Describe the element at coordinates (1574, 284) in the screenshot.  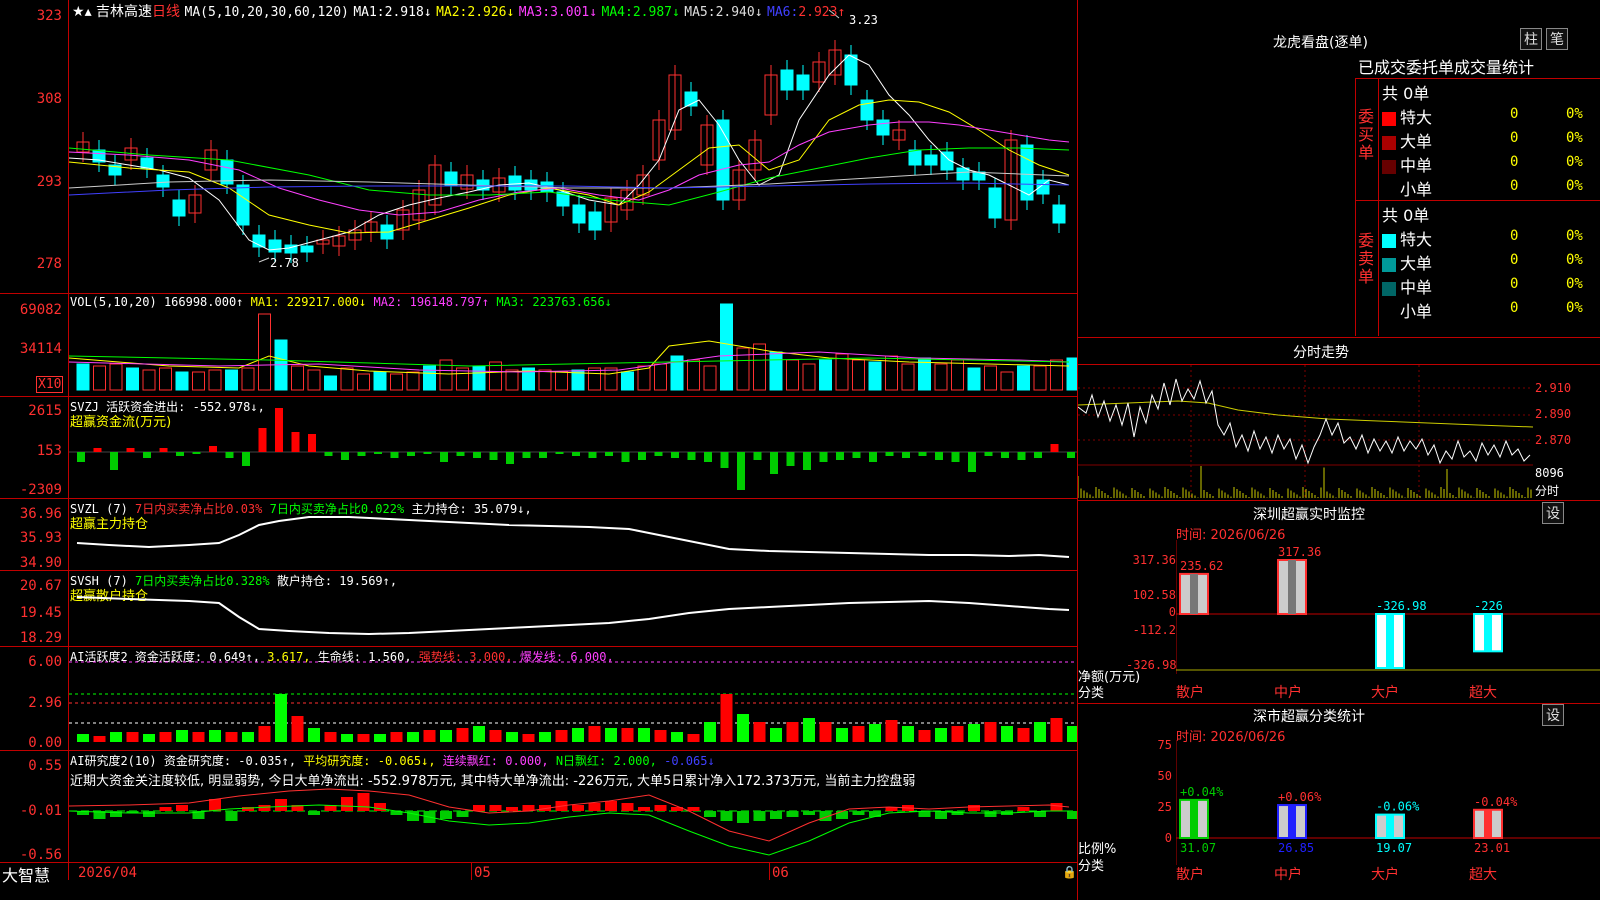
I see `sell-m-pct: 0%` at that location.